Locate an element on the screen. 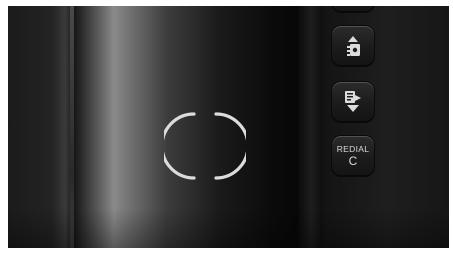 This screenshot has height=254, width=453. key-transfer-down is located at coordinates (353, 102).